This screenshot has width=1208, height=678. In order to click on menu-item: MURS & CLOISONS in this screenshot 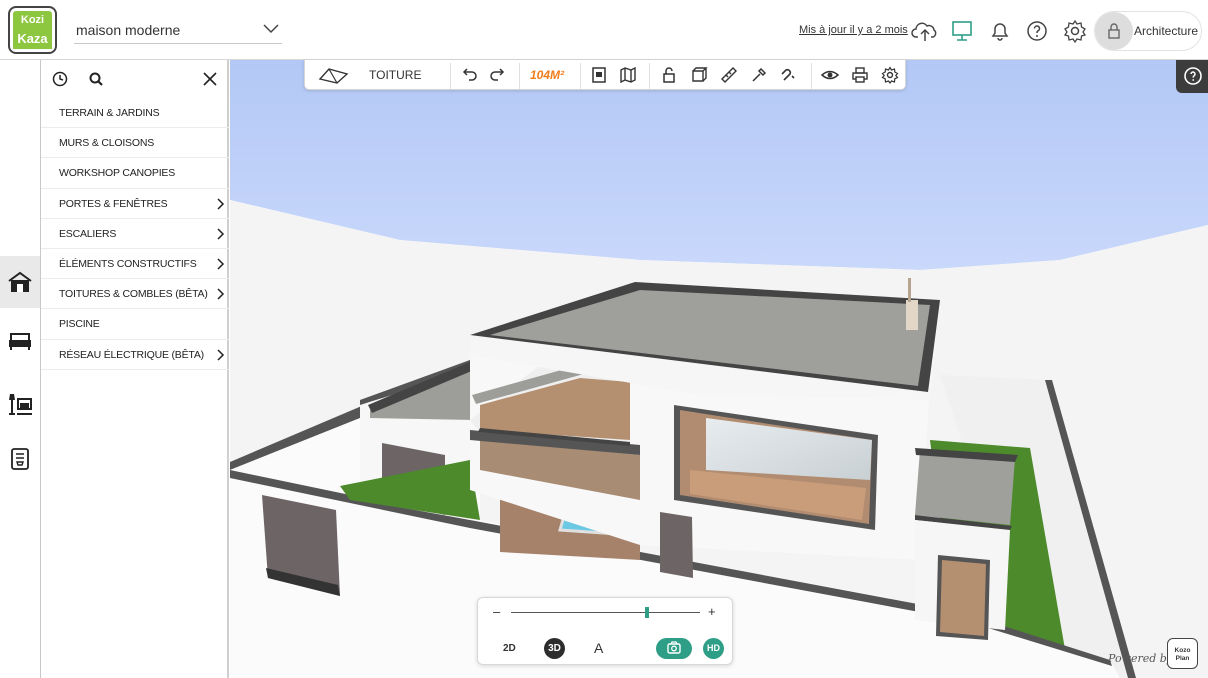, I will do `click(135, 143)`.